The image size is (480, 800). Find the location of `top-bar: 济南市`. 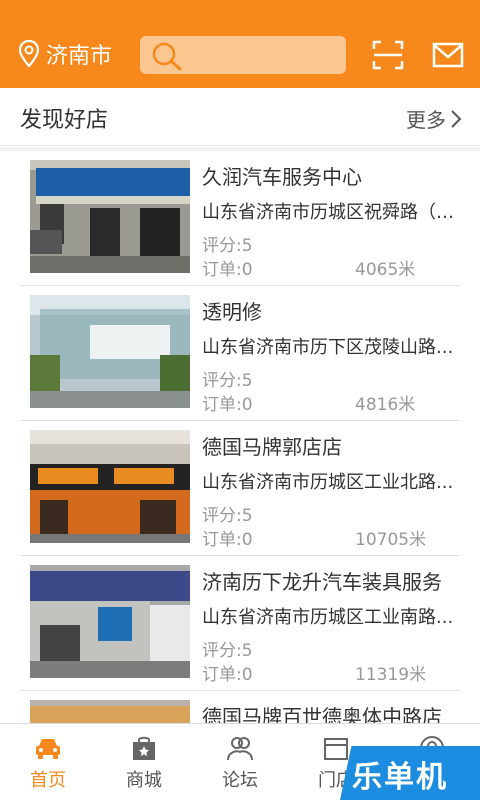

top-bar: 济南市 is located at coordinates (240, 44).